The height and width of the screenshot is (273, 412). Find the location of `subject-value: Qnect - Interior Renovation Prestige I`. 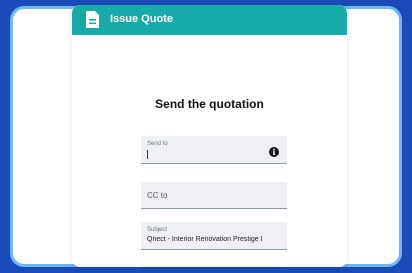

subject-value: Qnect - Interior Renovation Prestige I is located at coordinates (205, 239).